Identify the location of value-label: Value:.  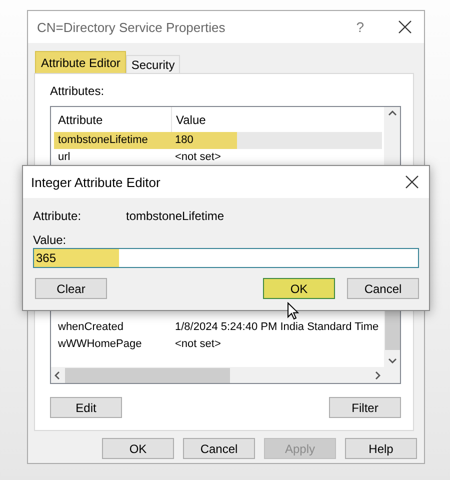
(50, 240).